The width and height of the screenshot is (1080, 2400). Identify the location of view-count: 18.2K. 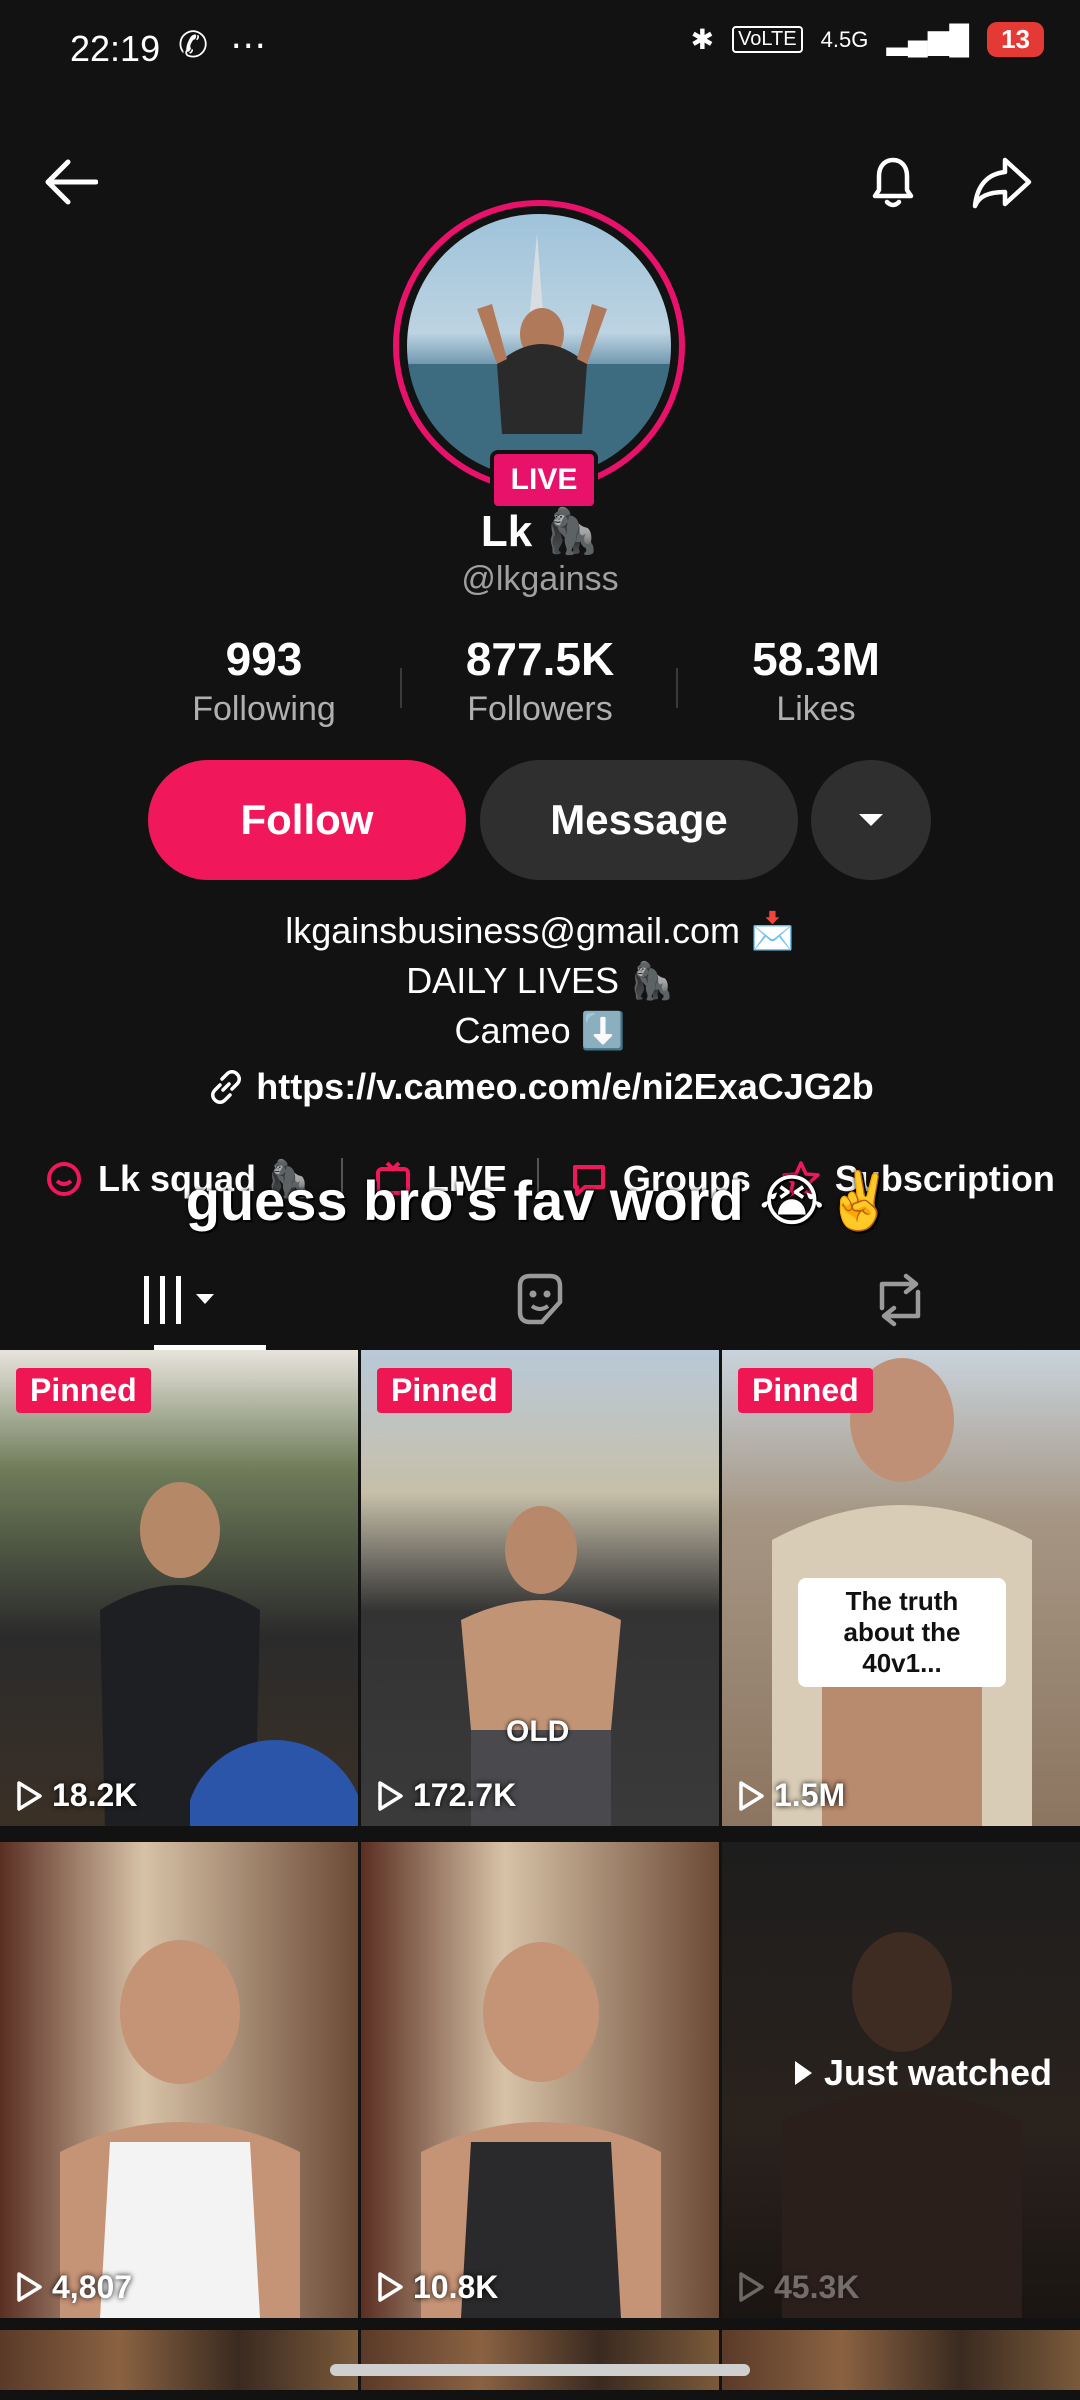
(75, 1795).